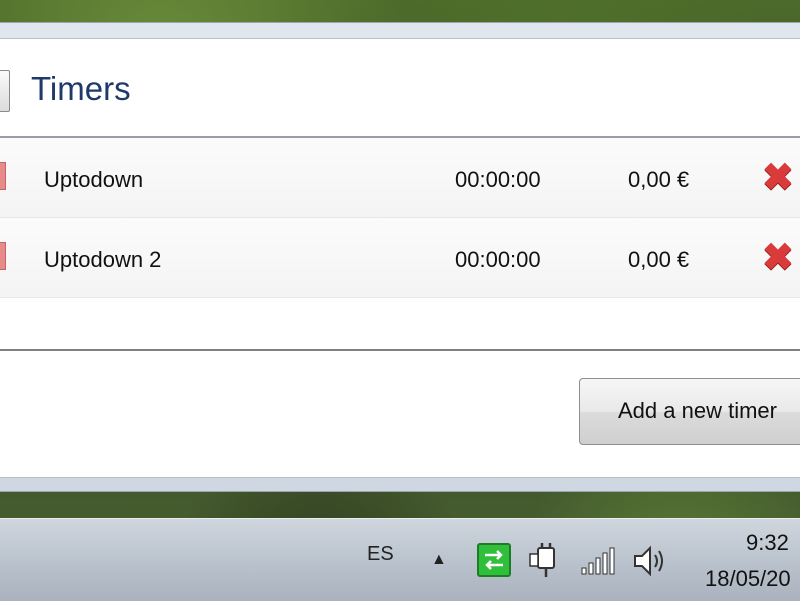 This screenshot has height=601, width=800. I want to click on timer-name: Uptodown, so click(94, 179).